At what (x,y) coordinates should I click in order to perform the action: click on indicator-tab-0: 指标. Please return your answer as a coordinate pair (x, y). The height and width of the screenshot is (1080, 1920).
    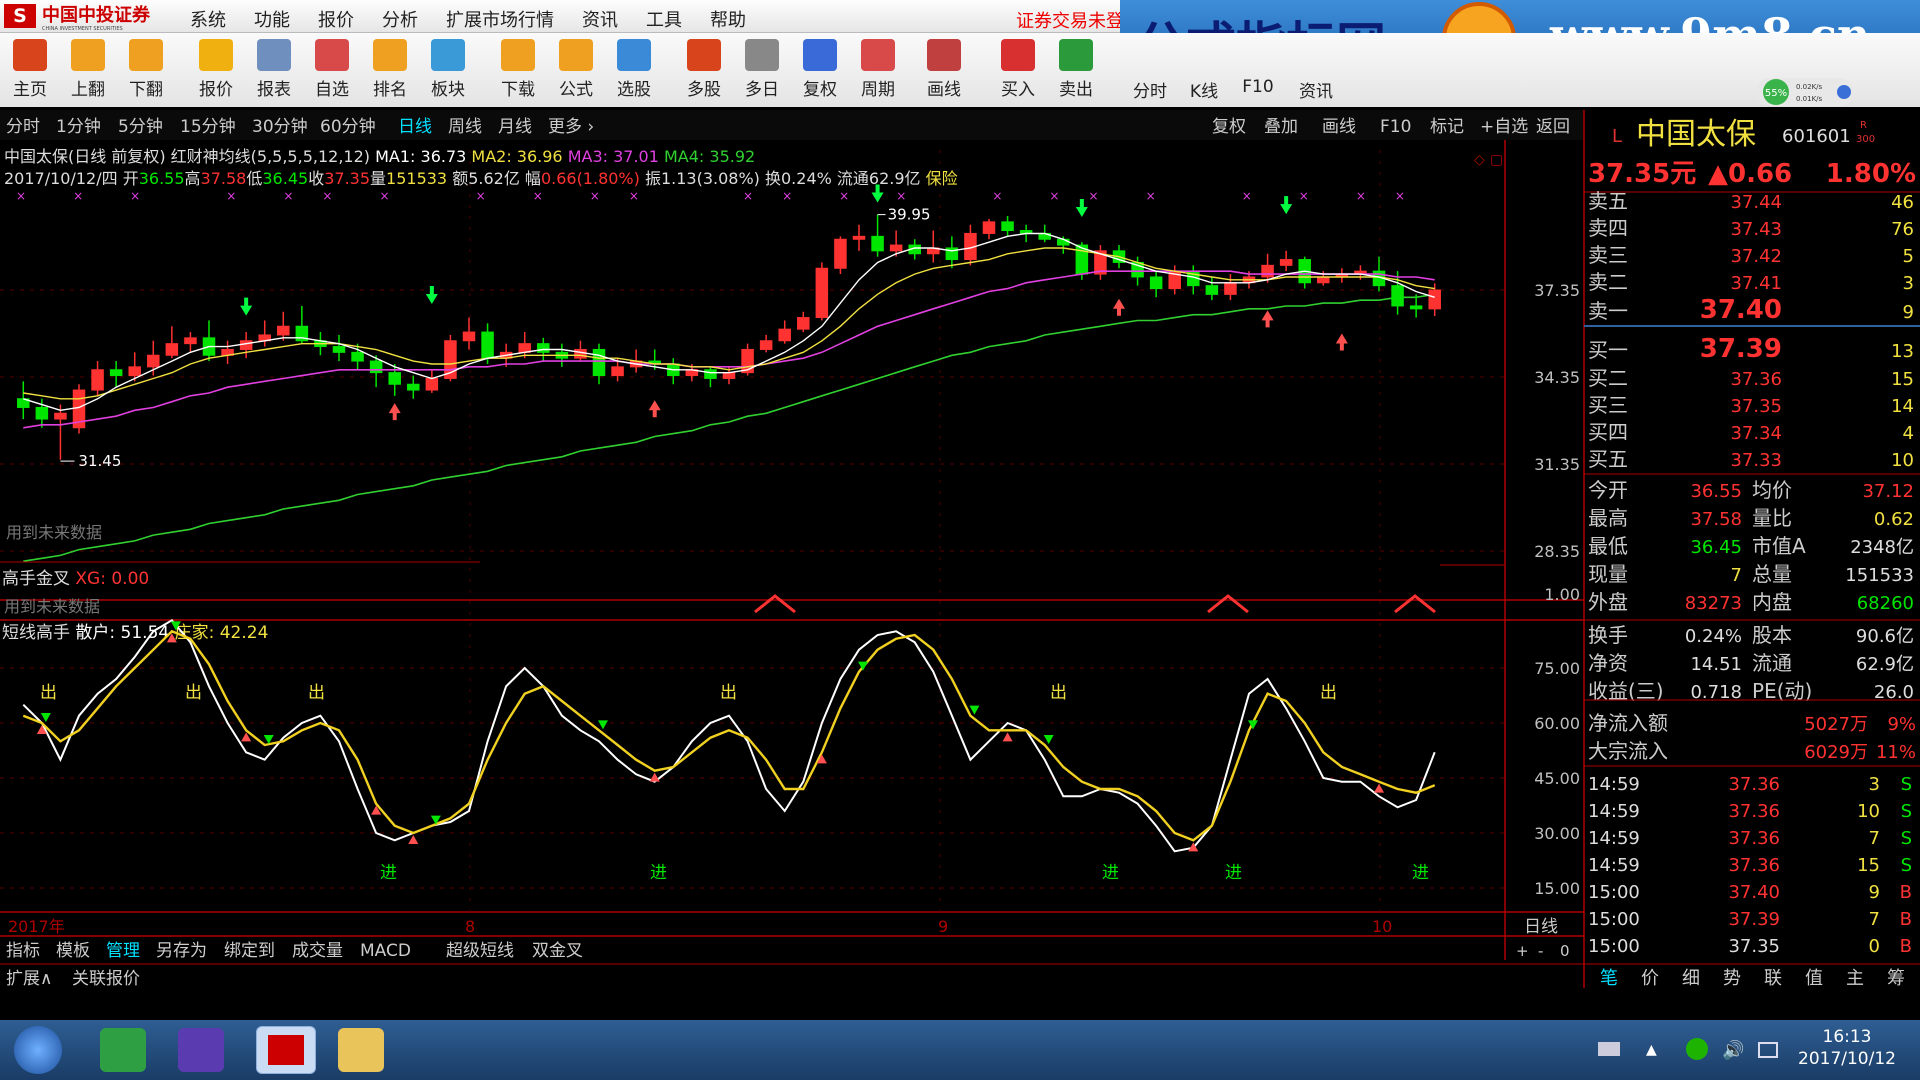
    Looking at the image, I should click on (23, 951).